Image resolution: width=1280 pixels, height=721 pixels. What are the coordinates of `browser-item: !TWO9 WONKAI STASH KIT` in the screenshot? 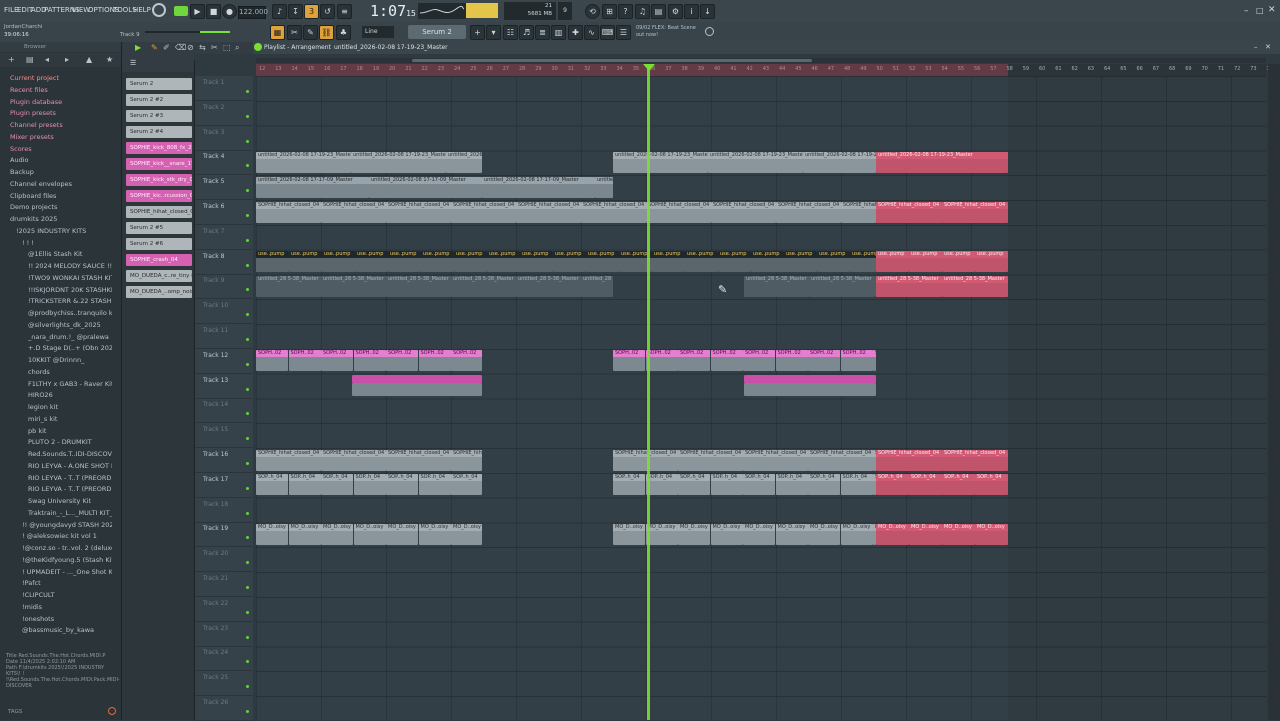 It's located at (70, 278).